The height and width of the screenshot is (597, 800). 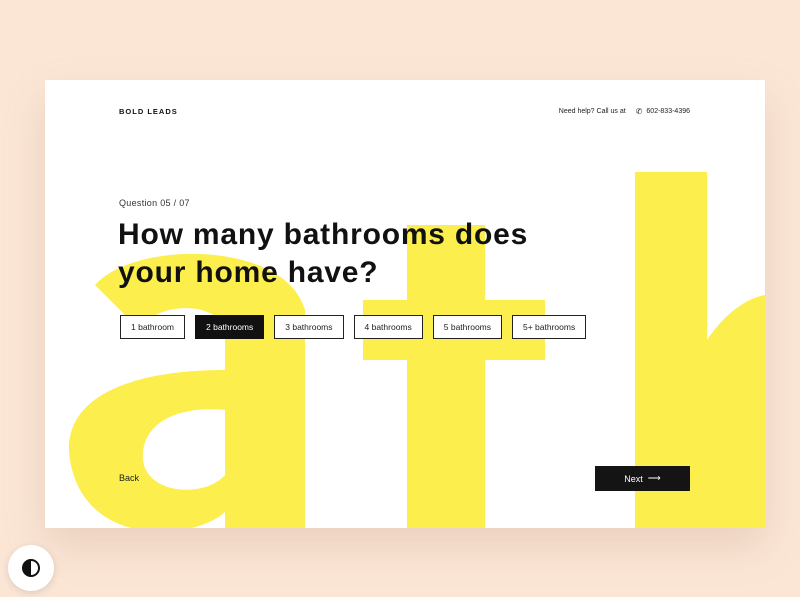 I want to click on next-label: Next, so click(x=633, y=478).